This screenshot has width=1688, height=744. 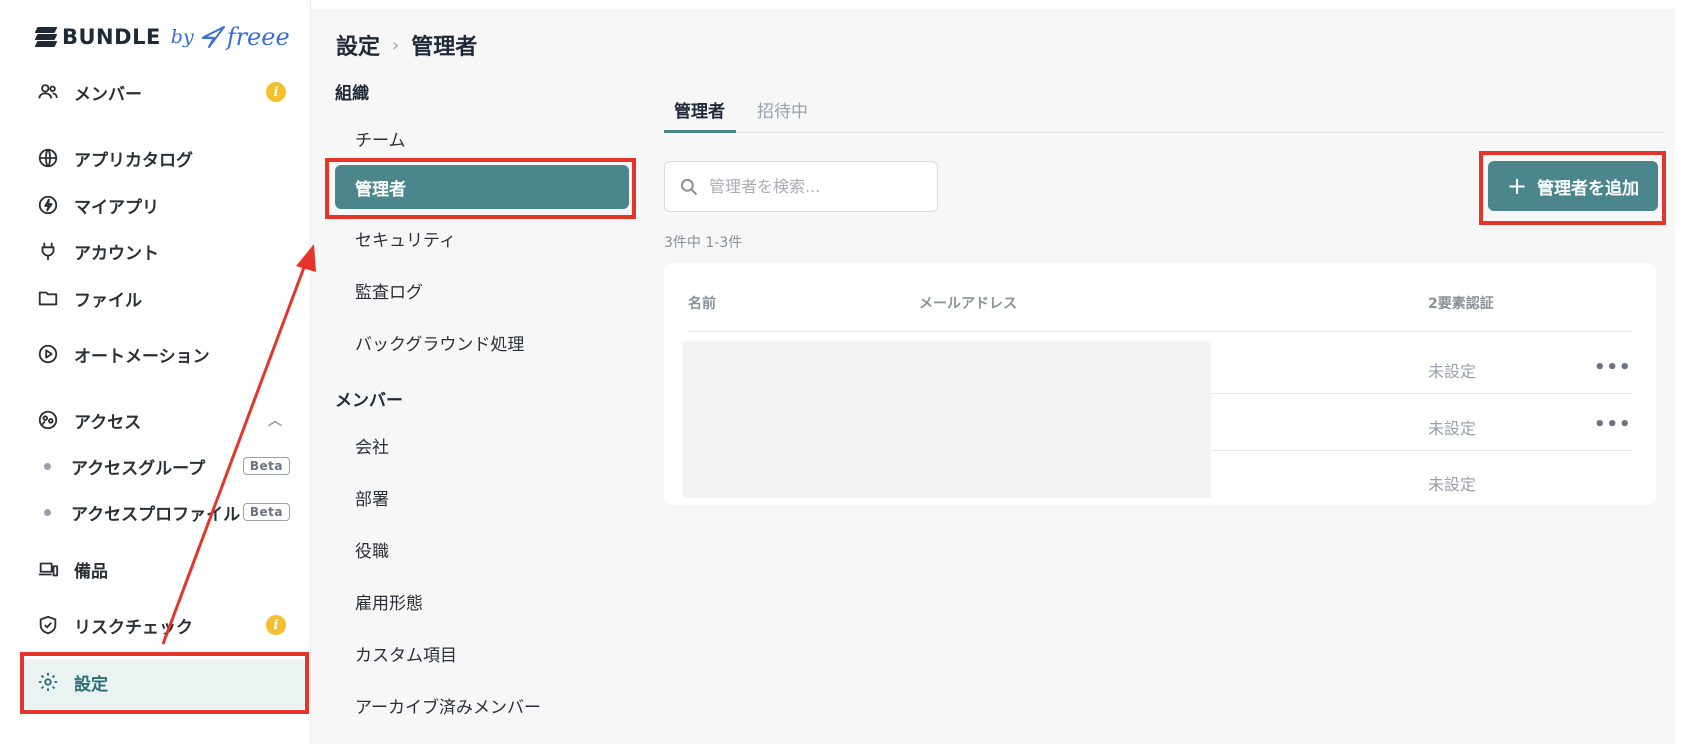 What do you see at coordinates (389, 290) in the screenshot?
I see `settings-item-audit-log: 監査ログ` at bounding box center [389, 290].